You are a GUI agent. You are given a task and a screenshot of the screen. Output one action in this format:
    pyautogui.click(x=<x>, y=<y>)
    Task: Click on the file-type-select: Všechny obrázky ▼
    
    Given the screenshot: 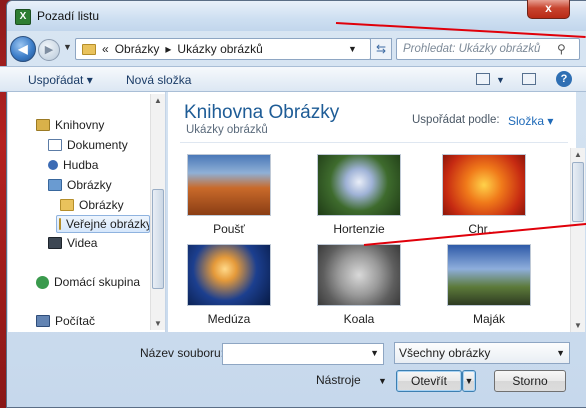 What is the action you would take?
    pyautogui.click(x=482, y=353)
    